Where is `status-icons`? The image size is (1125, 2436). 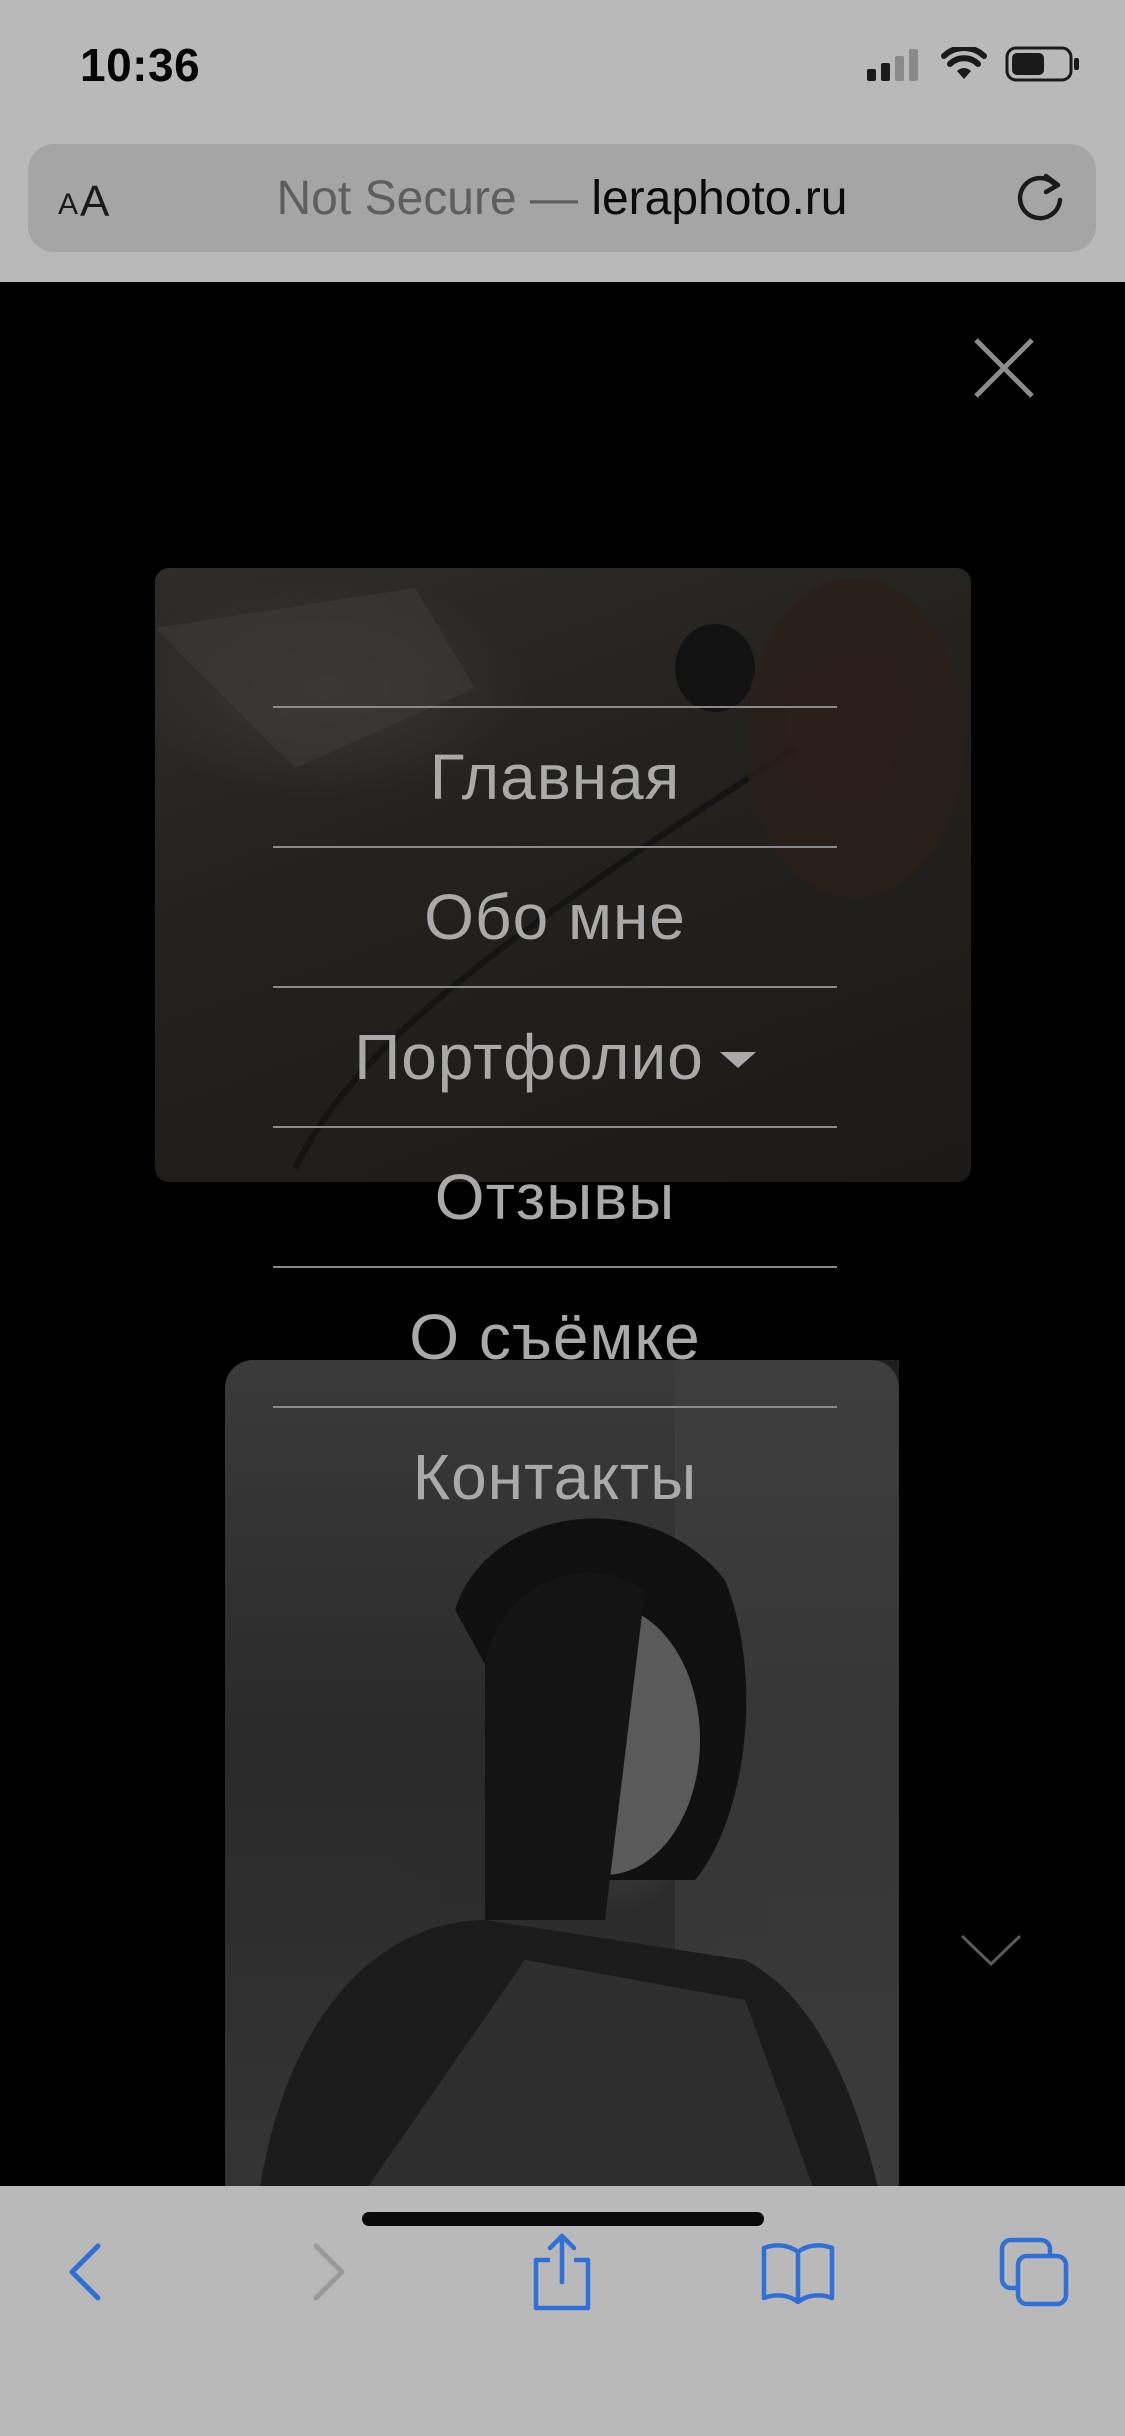
status-icons is located at coordinates (974, 64).